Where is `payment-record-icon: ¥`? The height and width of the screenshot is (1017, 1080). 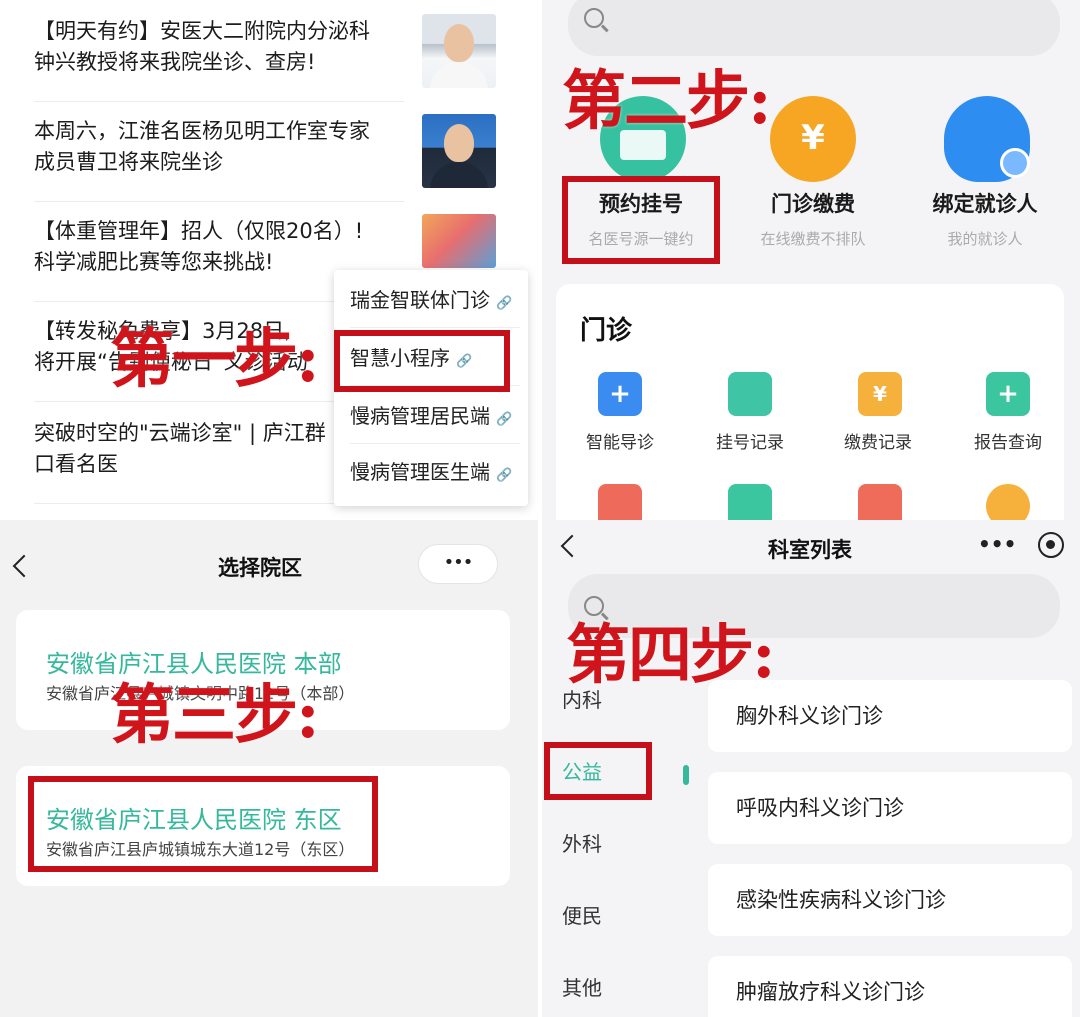
payment-record-icon: ¥ is located at coordinates (880, 394).